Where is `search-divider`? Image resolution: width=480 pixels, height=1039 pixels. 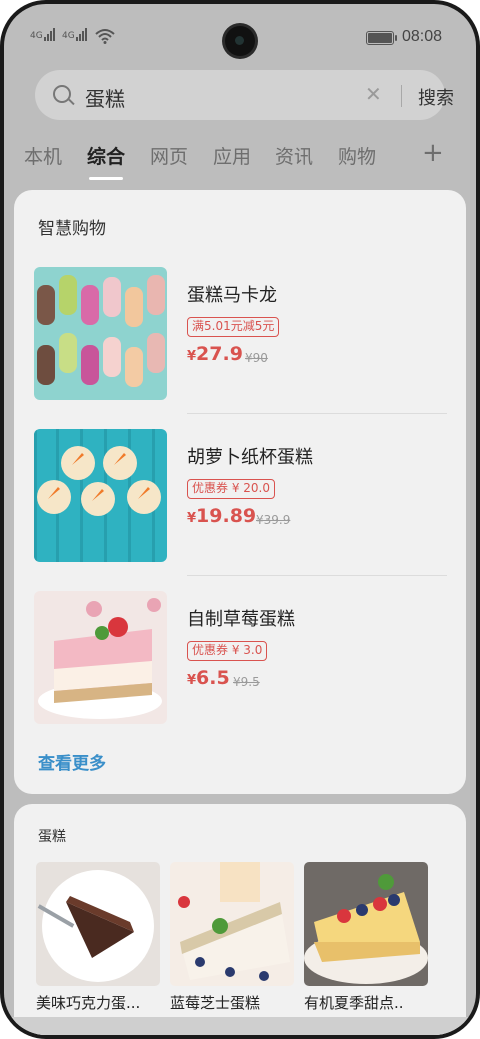 search-divider is located at coordinates (401, 96).